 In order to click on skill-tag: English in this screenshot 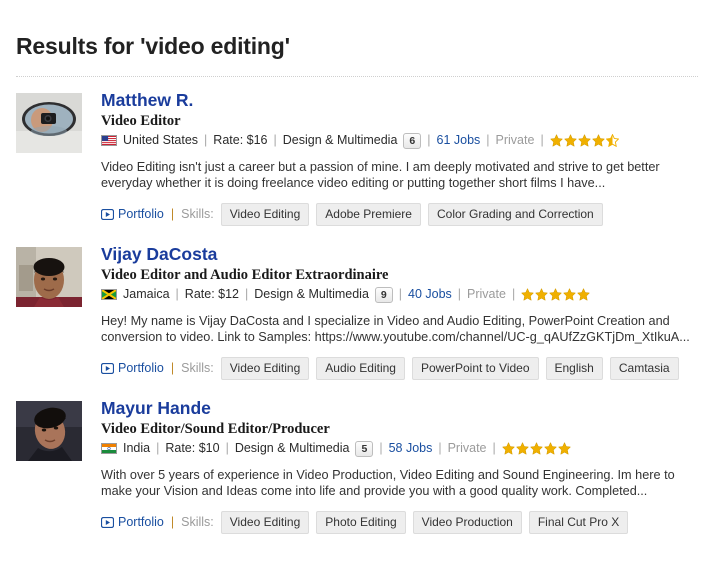, I will do `click(574, 368)`.